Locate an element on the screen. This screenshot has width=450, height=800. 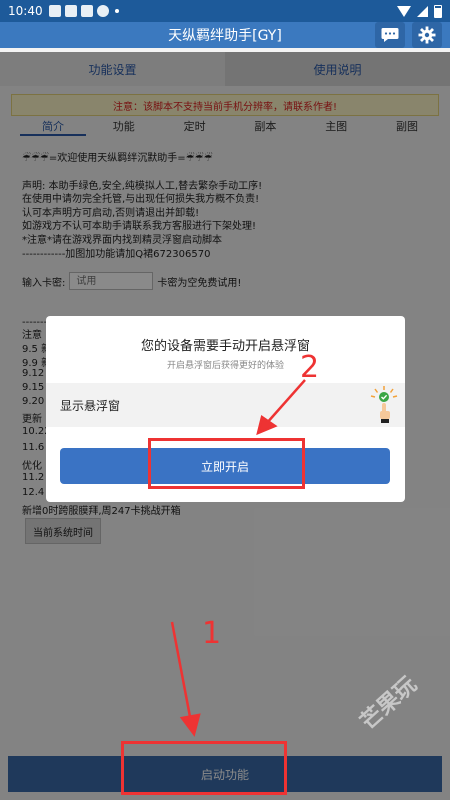
step-number-2: 2 is located at coordinates (310, 367).